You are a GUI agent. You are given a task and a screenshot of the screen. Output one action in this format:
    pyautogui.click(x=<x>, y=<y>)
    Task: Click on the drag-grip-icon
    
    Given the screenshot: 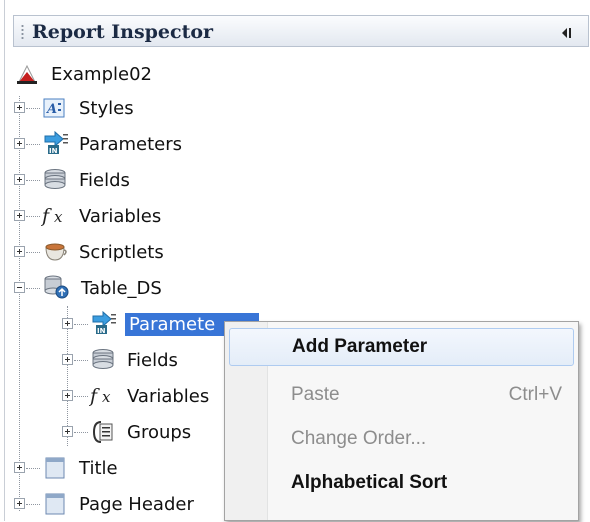 What is the action you would take?
    pyautogui.click(x=22, y=32)
    